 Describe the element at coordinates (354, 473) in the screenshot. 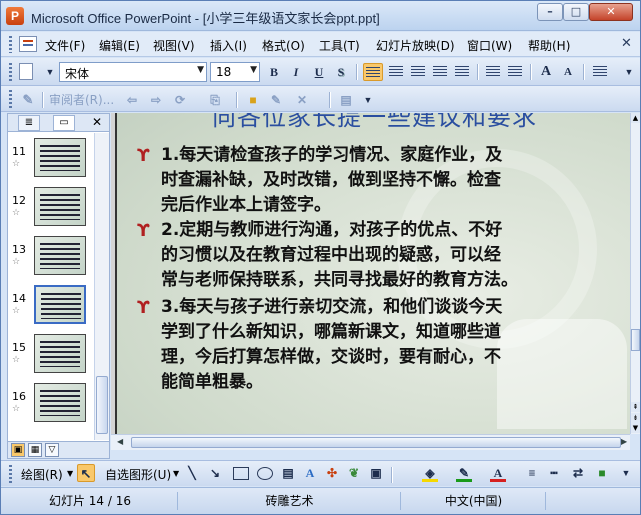

I see `clip-art-icon: ❦` at that location.